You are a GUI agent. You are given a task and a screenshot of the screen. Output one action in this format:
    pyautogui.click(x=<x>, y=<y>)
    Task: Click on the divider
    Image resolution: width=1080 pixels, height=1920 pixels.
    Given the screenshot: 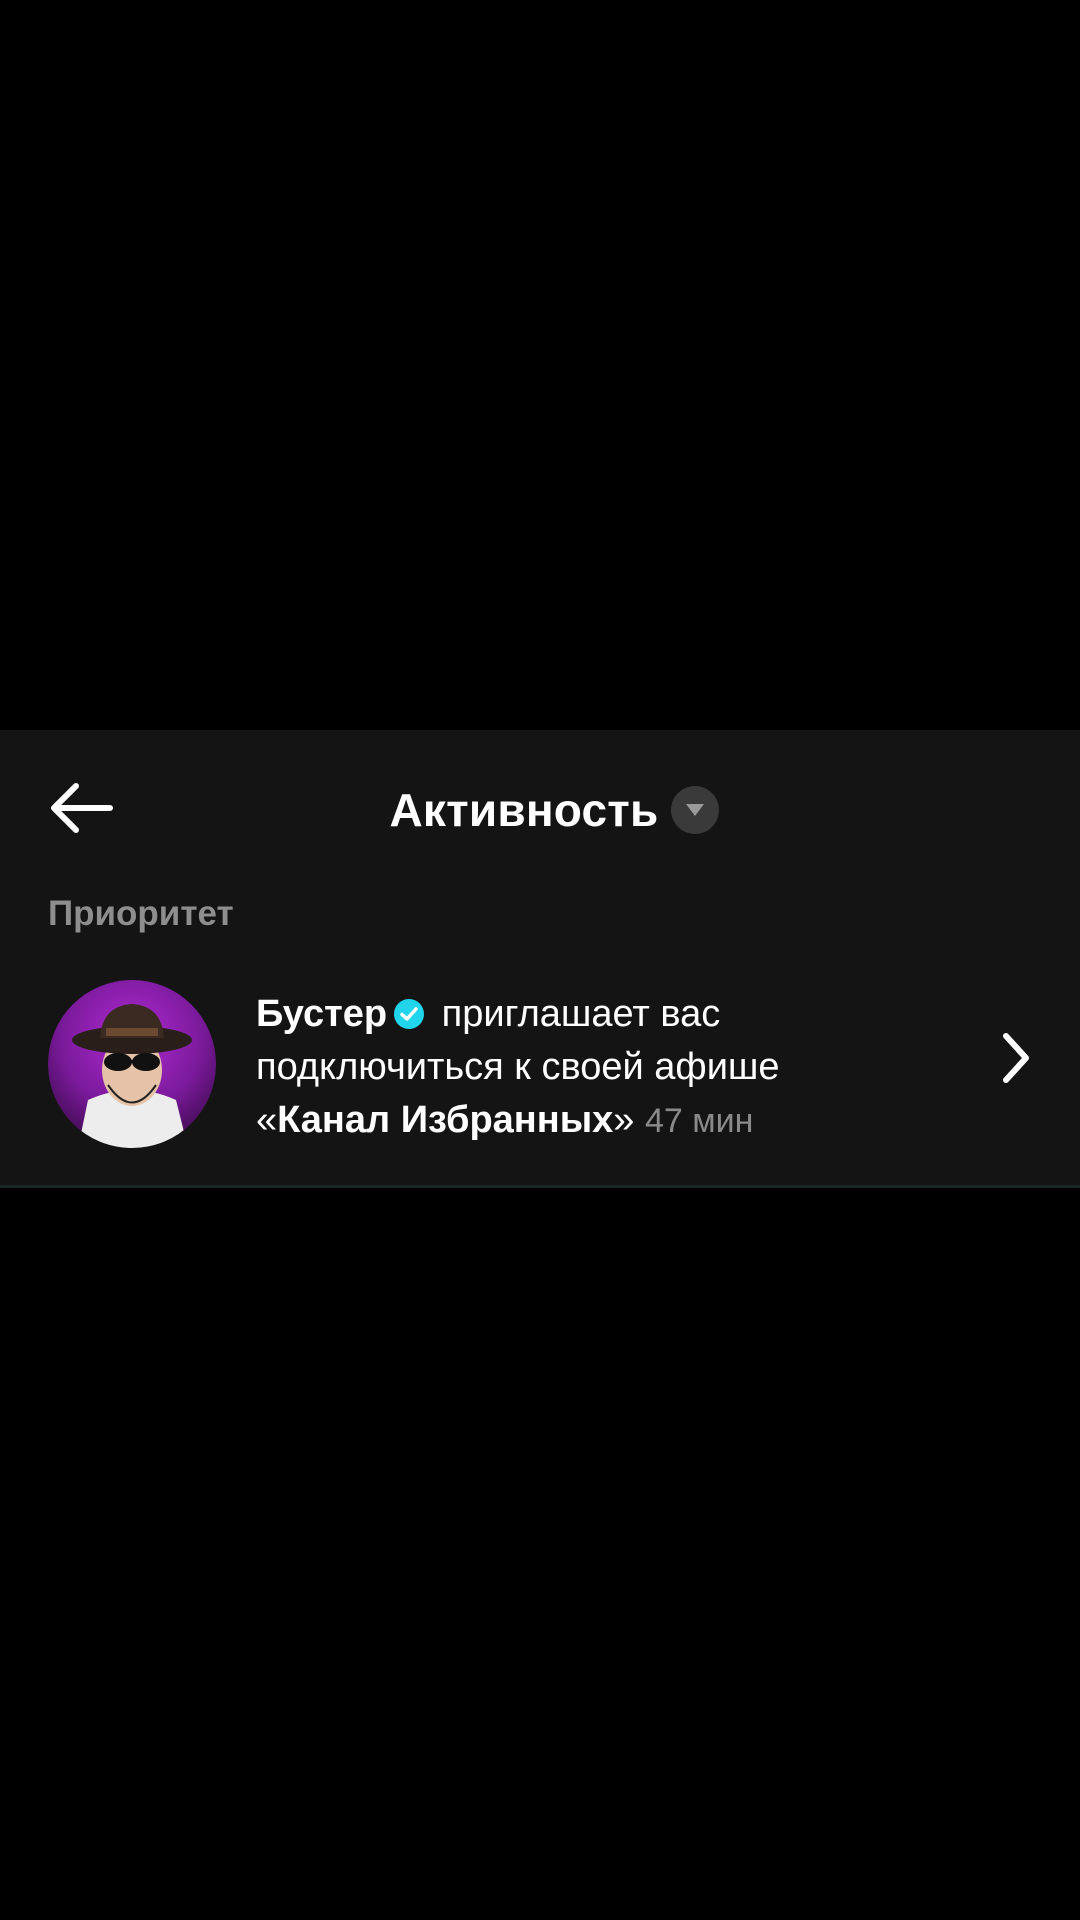 What is the action you would take?
    pyautogui.click(x=540, y=1186)
    